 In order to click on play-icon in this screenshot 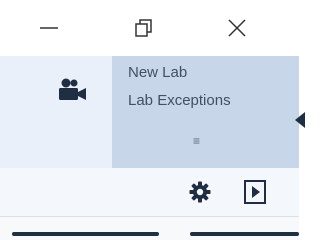, I will do `click(255, 192)`.